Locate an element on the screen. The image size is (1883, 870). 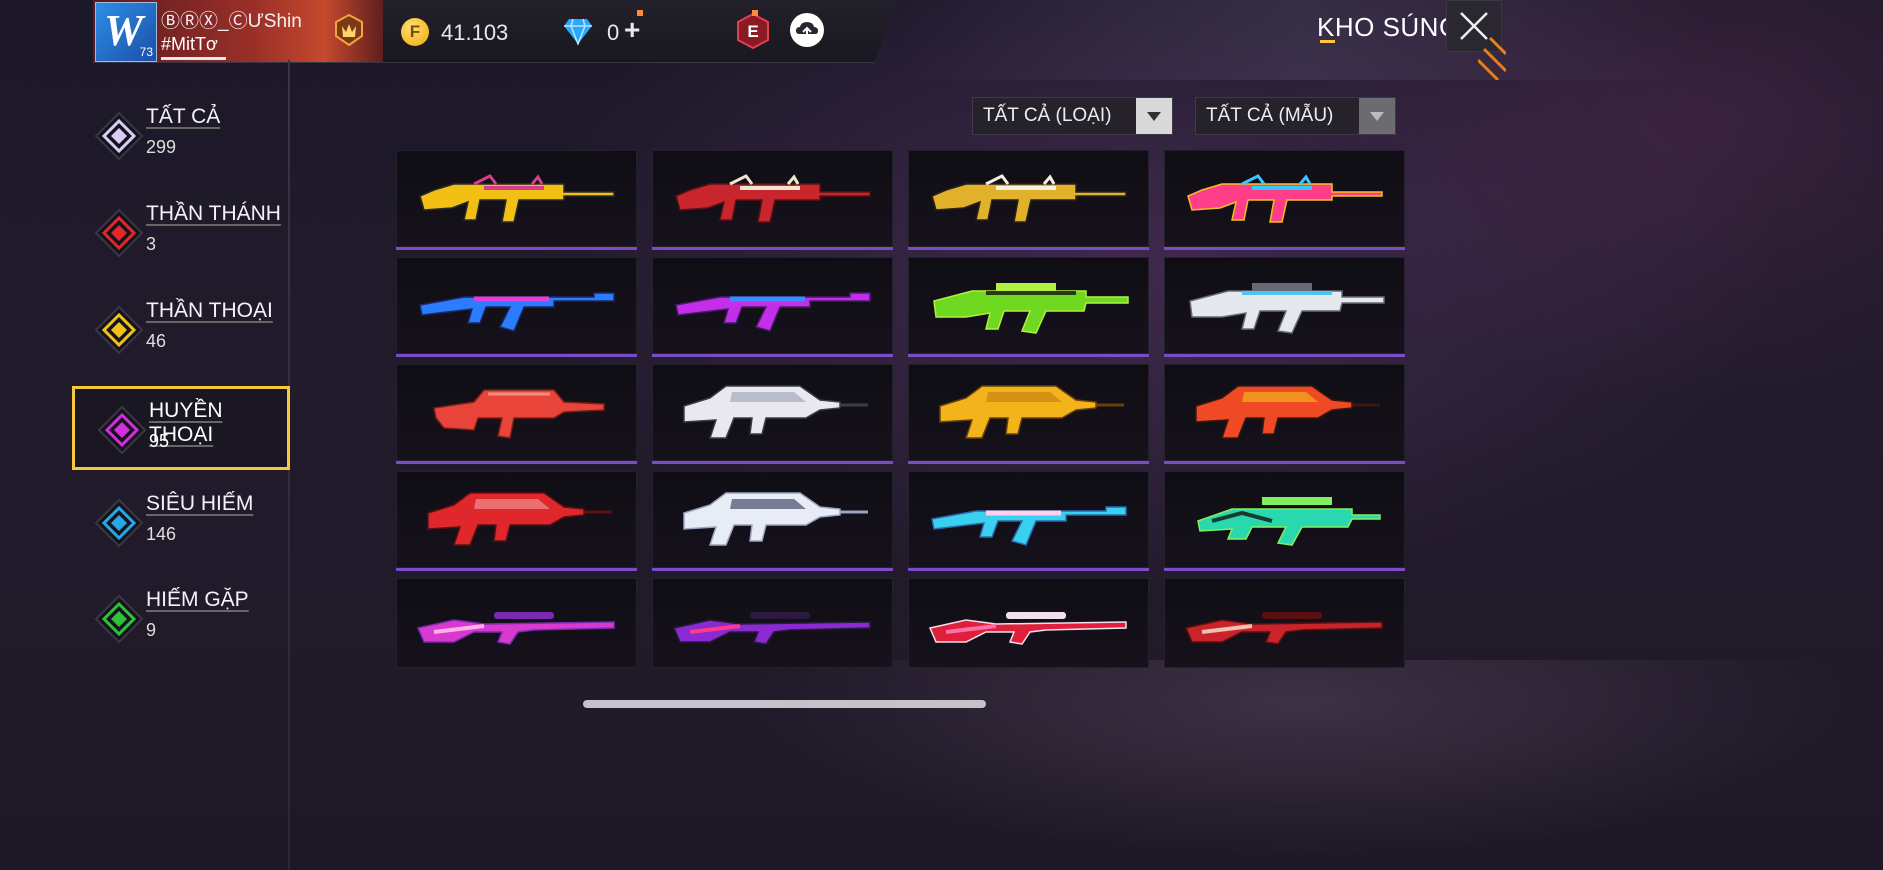
player-card: W 73 ⒷⓇⓍ_ⒸƯShin #MitTơ is located at coordinates (238, 31).